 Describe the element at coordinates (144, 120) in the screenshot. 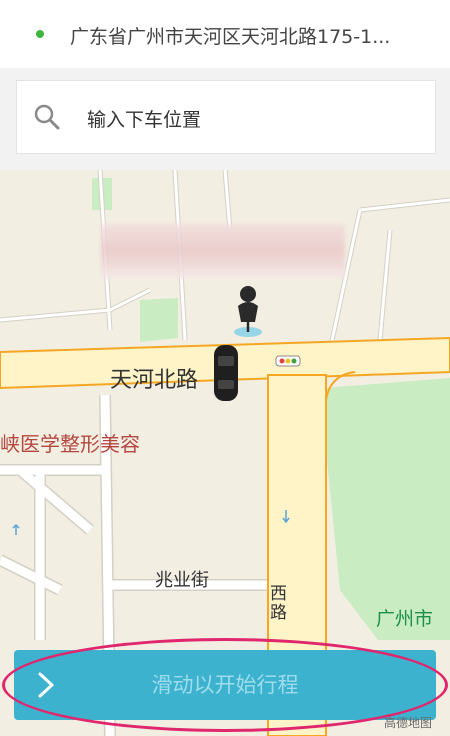

I see `destination-placeholder: 输入下车位置` at that location.